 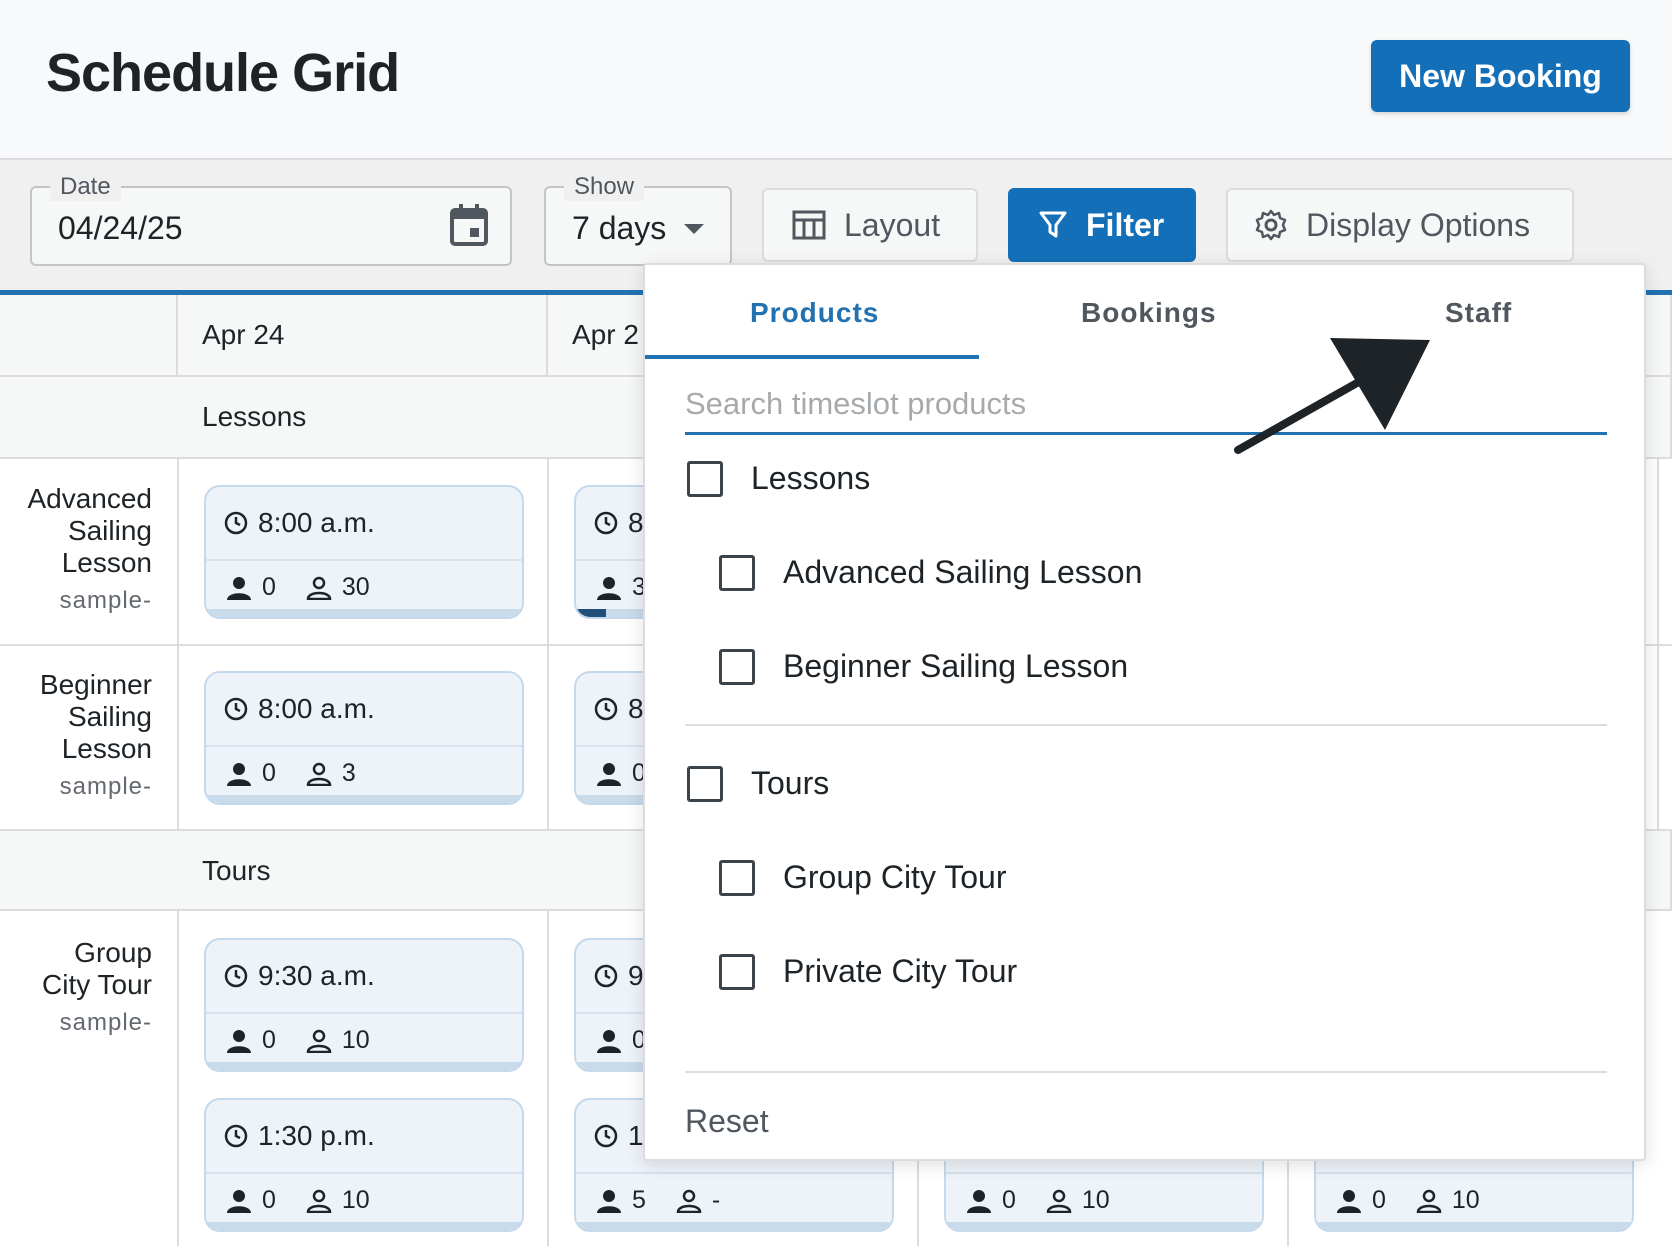 I want to click on filter-option-private-city-tour: Private City Tour, so click(x=868, y=971).